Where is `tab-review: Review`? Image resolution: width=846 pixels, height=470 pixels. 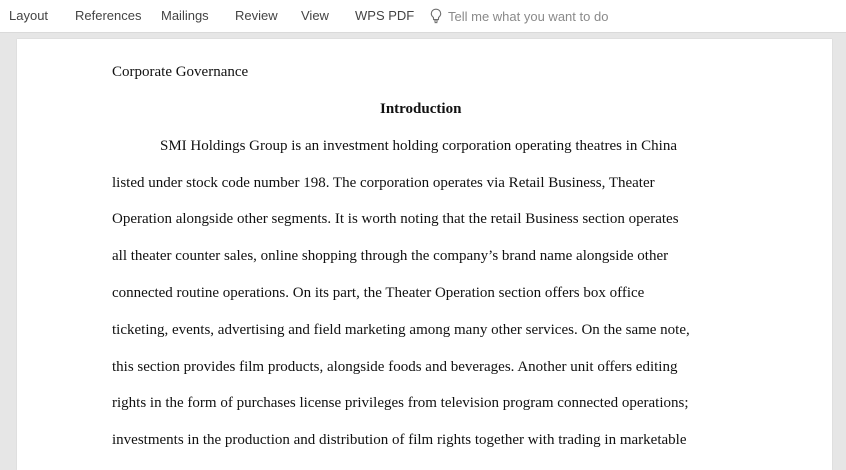 tab-review: Review is located at coordinates (256, 15).